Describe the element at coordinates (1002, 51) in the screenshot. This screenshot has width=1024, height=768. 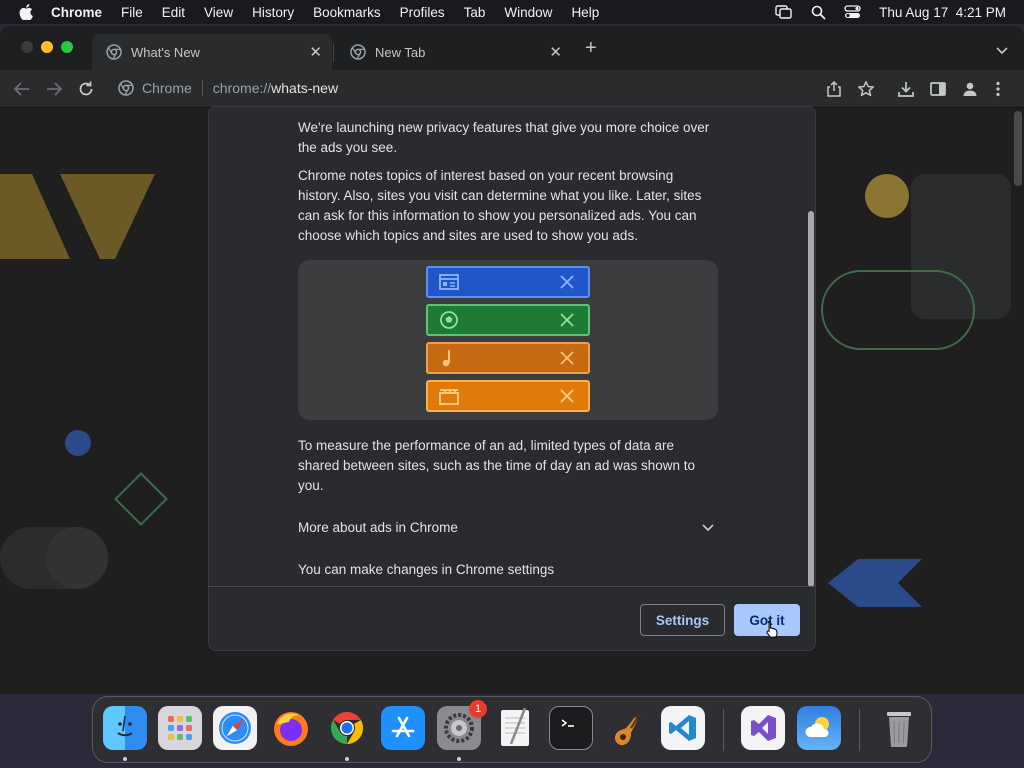
I see `tab-search-chevron-icon` at that location.